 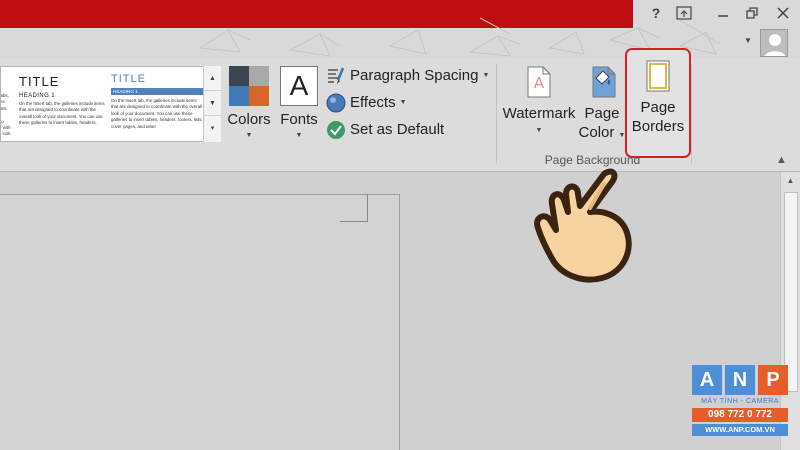 I want to click on margin-corner-mark, so click(x=354, y=208).